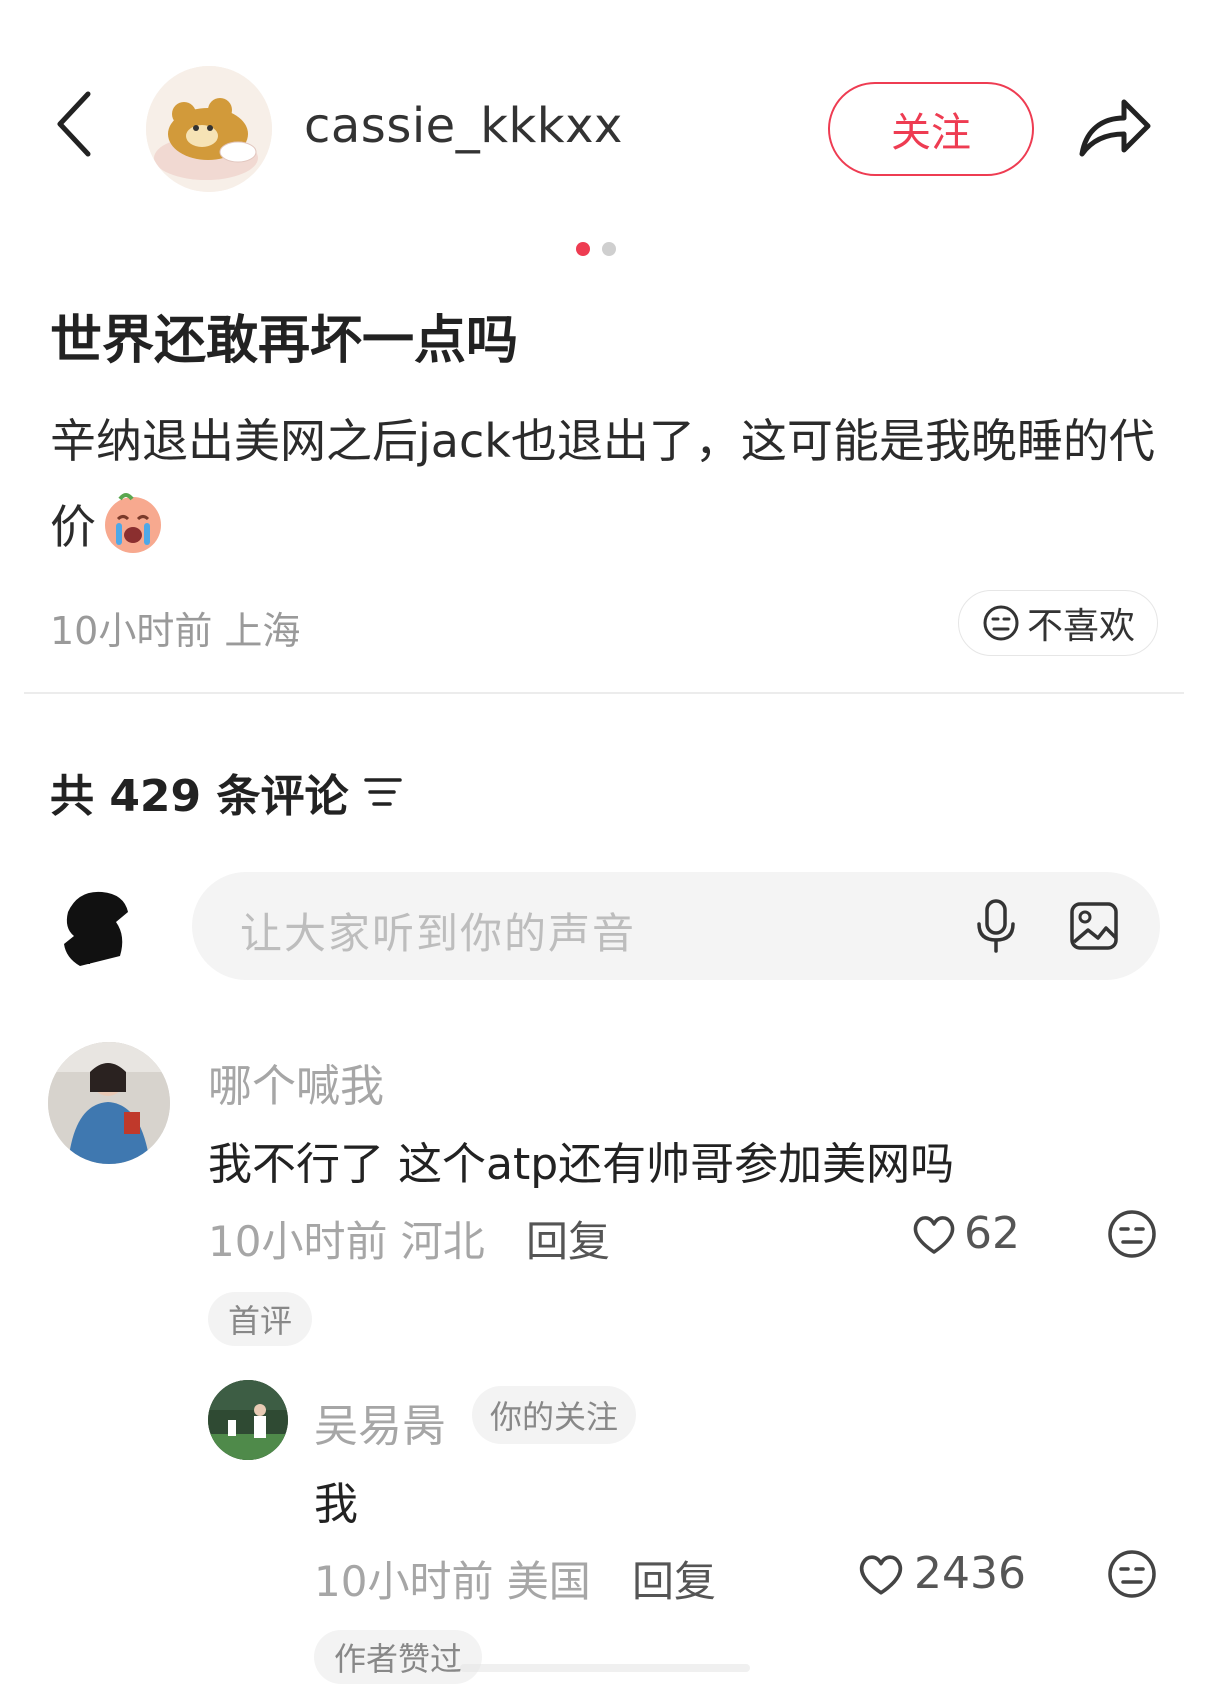 The width and height of the screenshot is (1206, 1698). I want to click on commenter-avatar, so click(109, 1103).